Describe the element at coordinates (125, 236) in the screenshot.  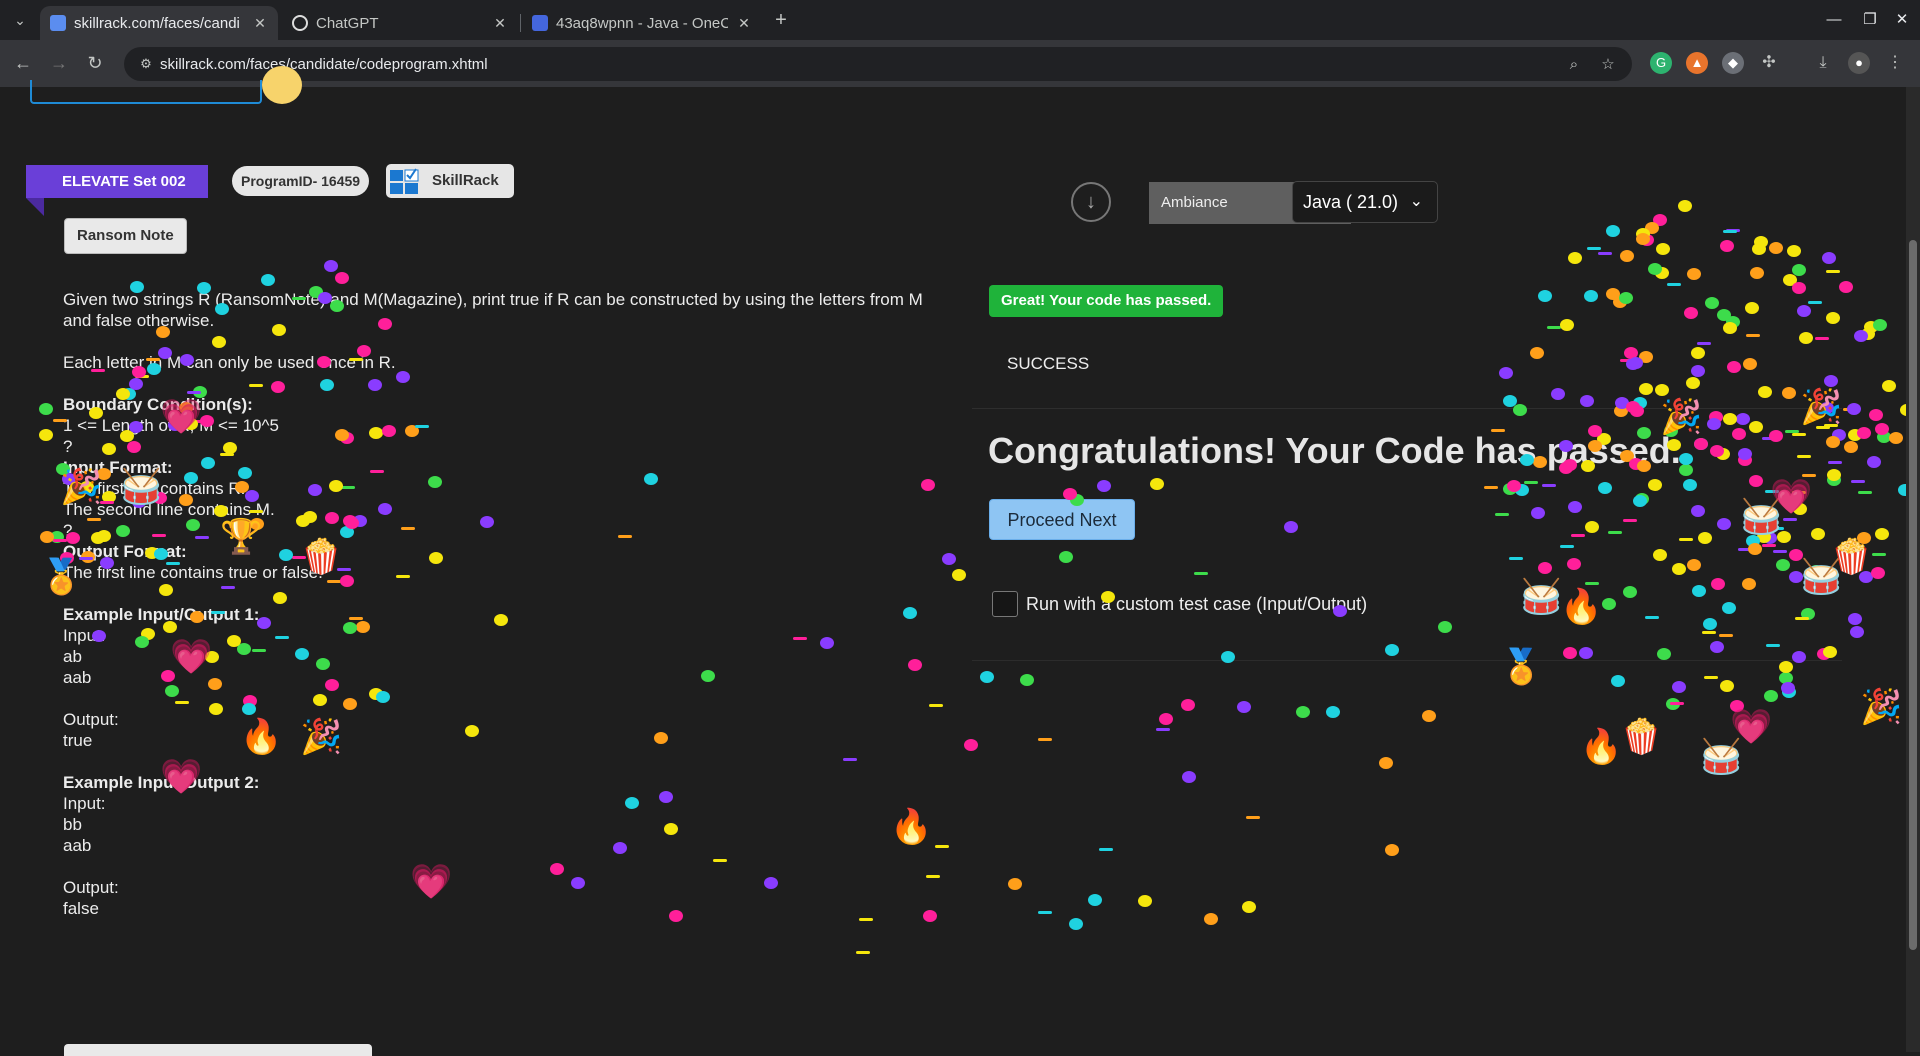
I see `problem-title-button: Ransom Note` at that location.